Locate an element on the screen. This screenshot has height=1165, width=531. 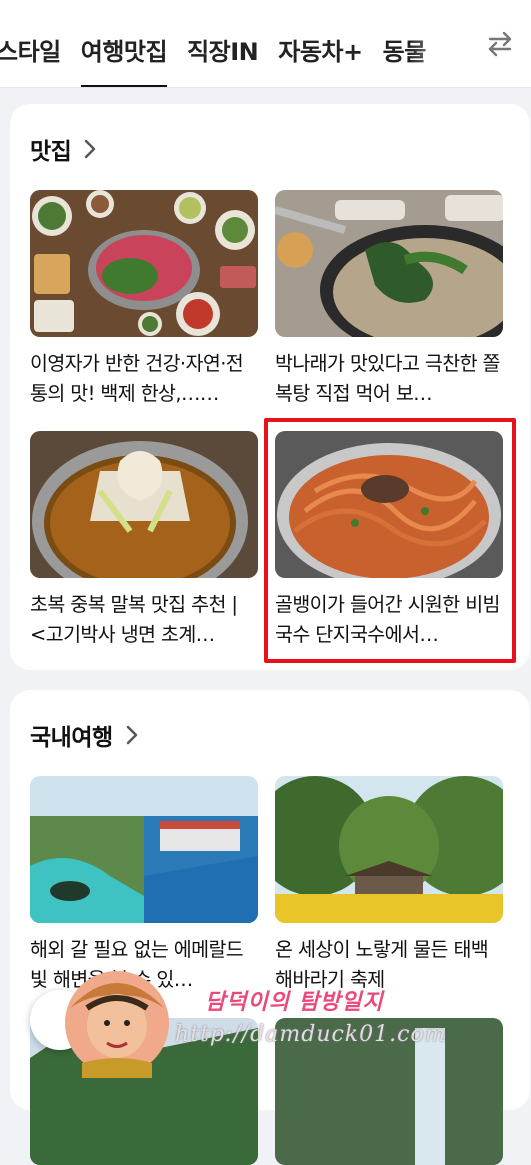
tab-fade is located at coordinates (439, 43).